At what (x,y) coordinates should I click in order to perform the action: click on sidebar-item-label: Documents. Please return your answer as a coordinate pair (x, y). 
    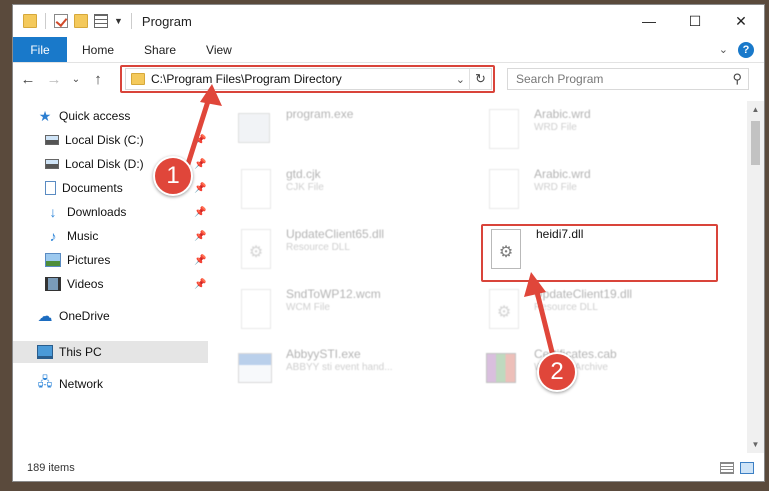
    Looking at the image, I should click on (92, 188).